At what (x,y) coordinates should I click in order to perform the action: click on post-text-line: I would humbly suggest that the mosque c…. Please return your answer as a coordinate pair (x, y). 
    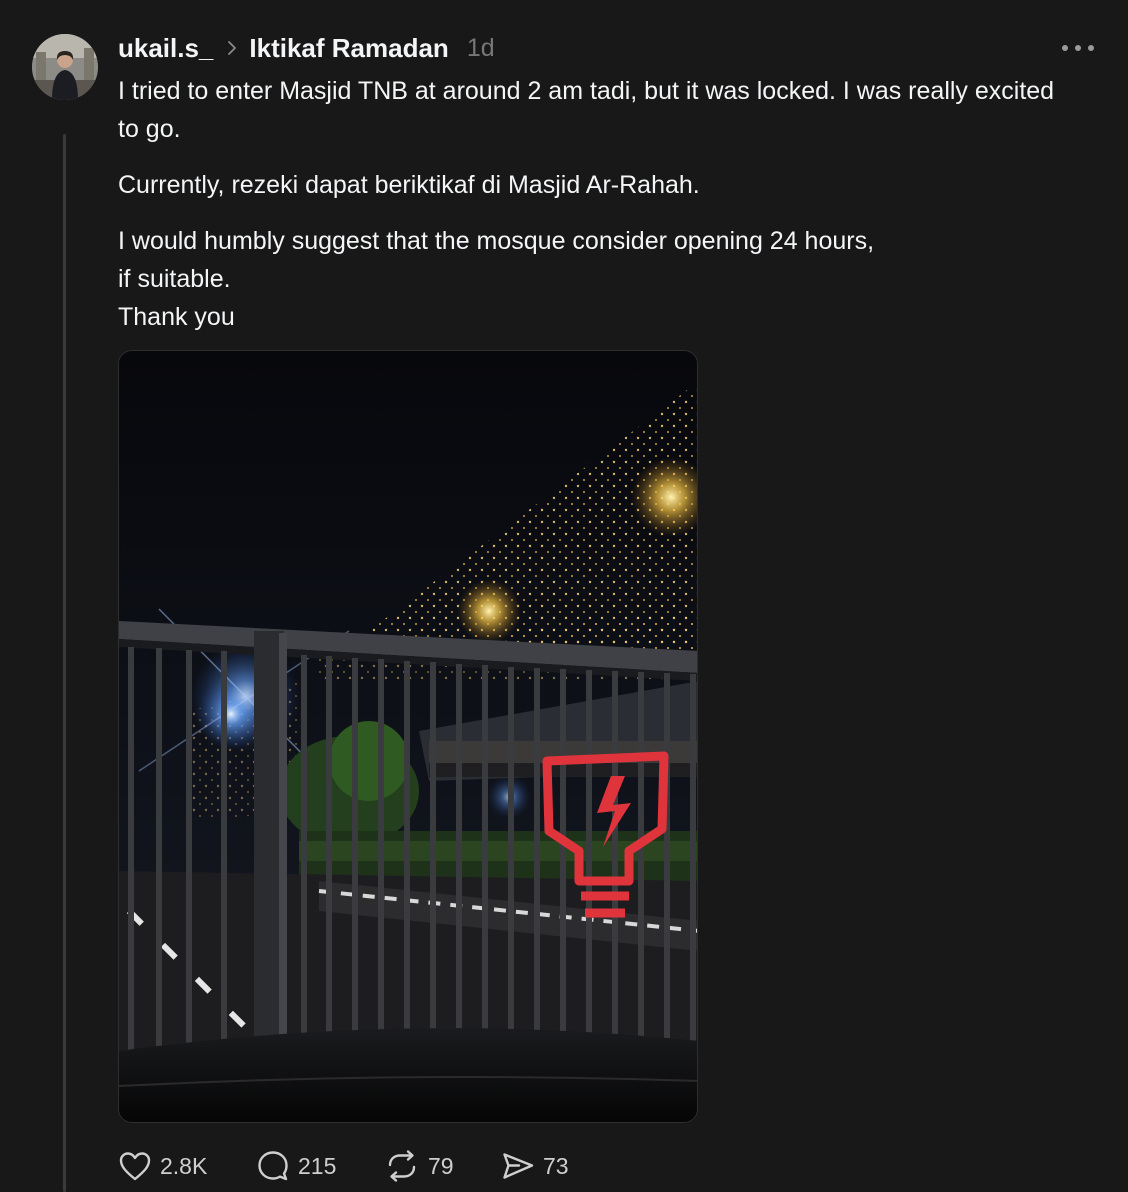
    Looking at the image, I should click on (496, 241).